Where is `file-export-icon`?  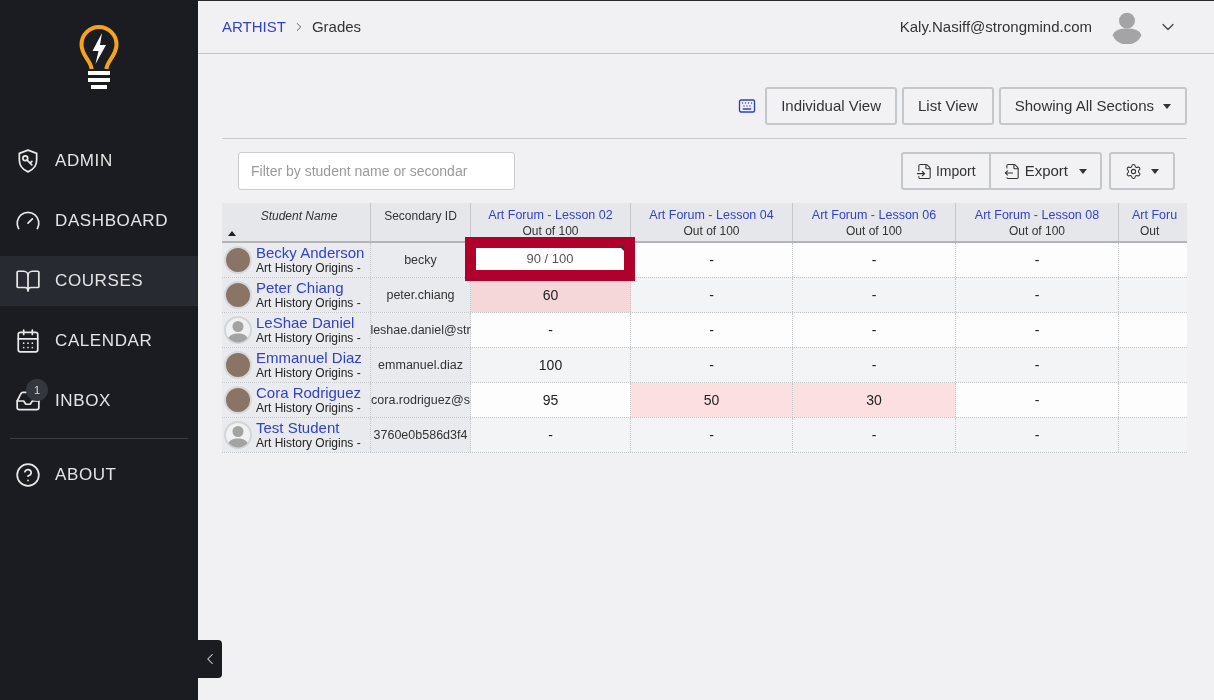
file-export-icon is located at coordinates (1012, 171).